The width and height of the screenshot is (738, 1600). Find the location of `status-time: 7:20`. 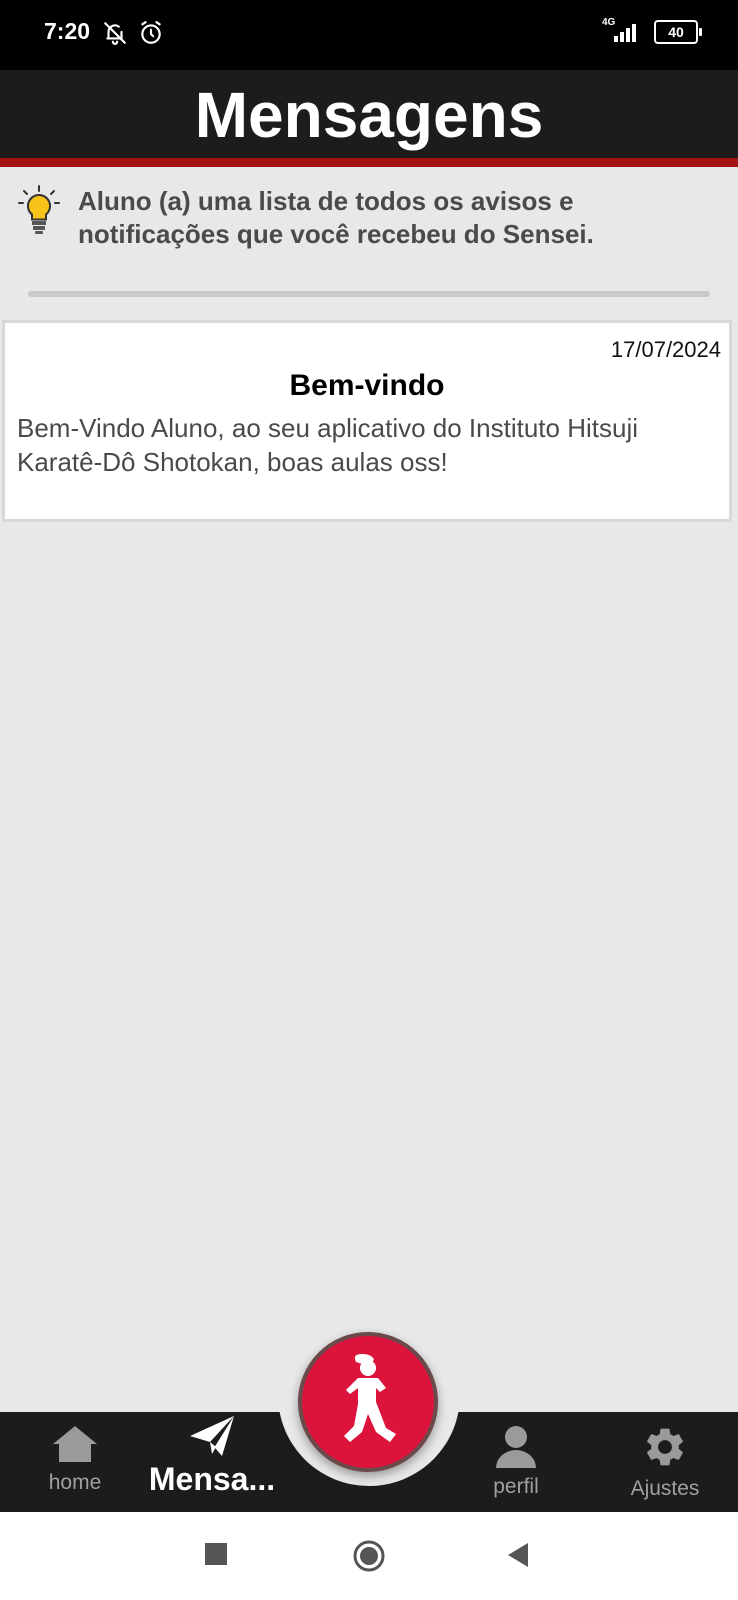

status-time: 7:20 is located at coordinates (67, 31).